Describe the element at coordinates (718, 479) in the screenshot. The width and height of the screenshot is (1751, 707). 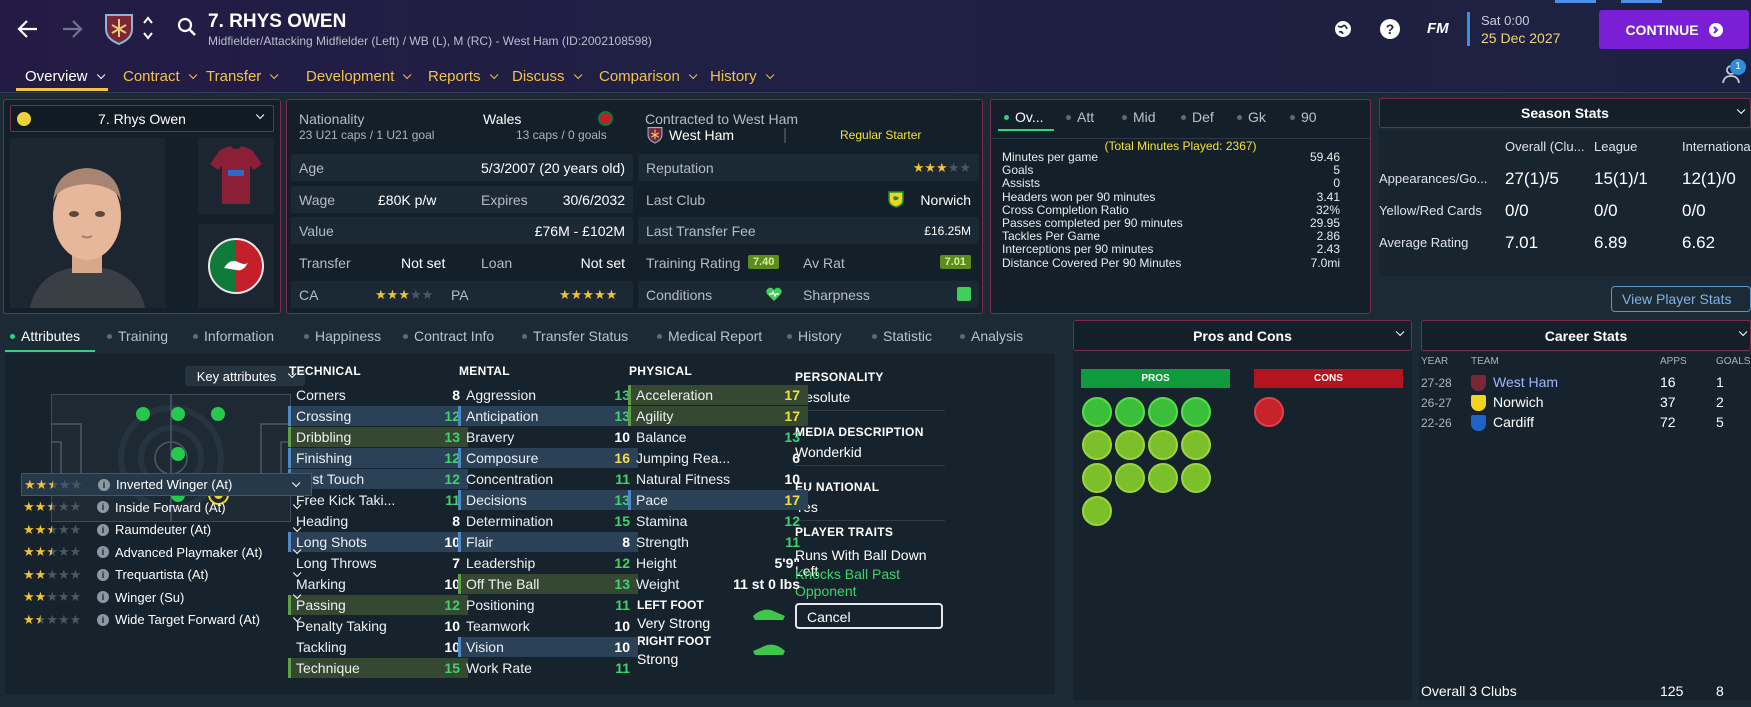
I see `attribute-row: Natural Fitness 10` at that location.